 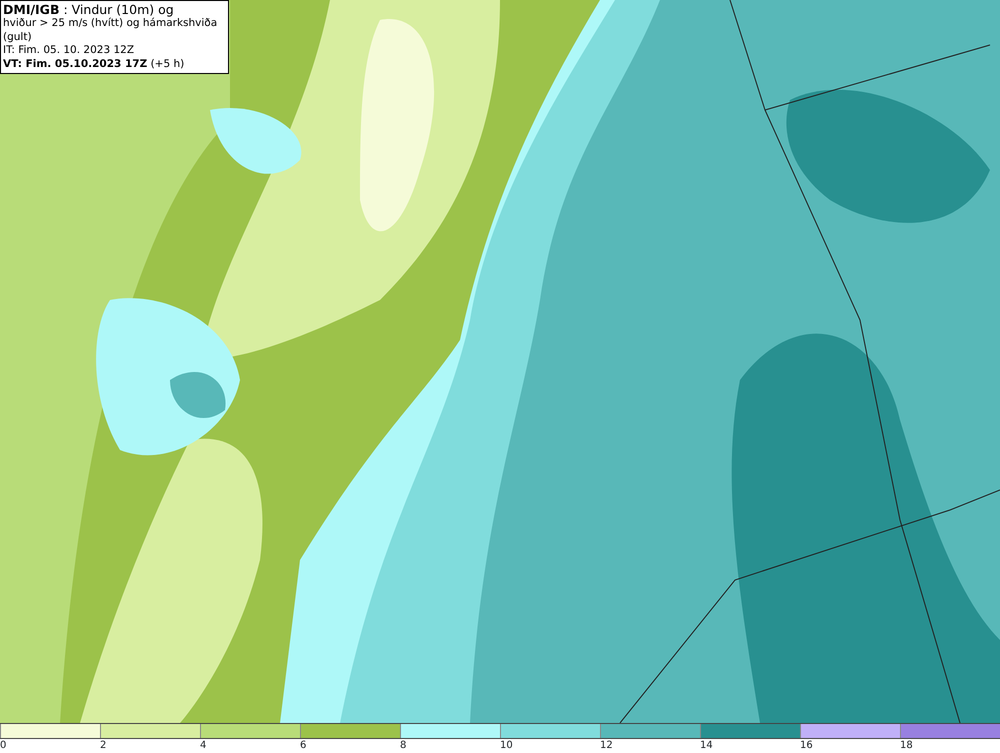 I want to click on legend-label: 8, so click(x=403, y=745).